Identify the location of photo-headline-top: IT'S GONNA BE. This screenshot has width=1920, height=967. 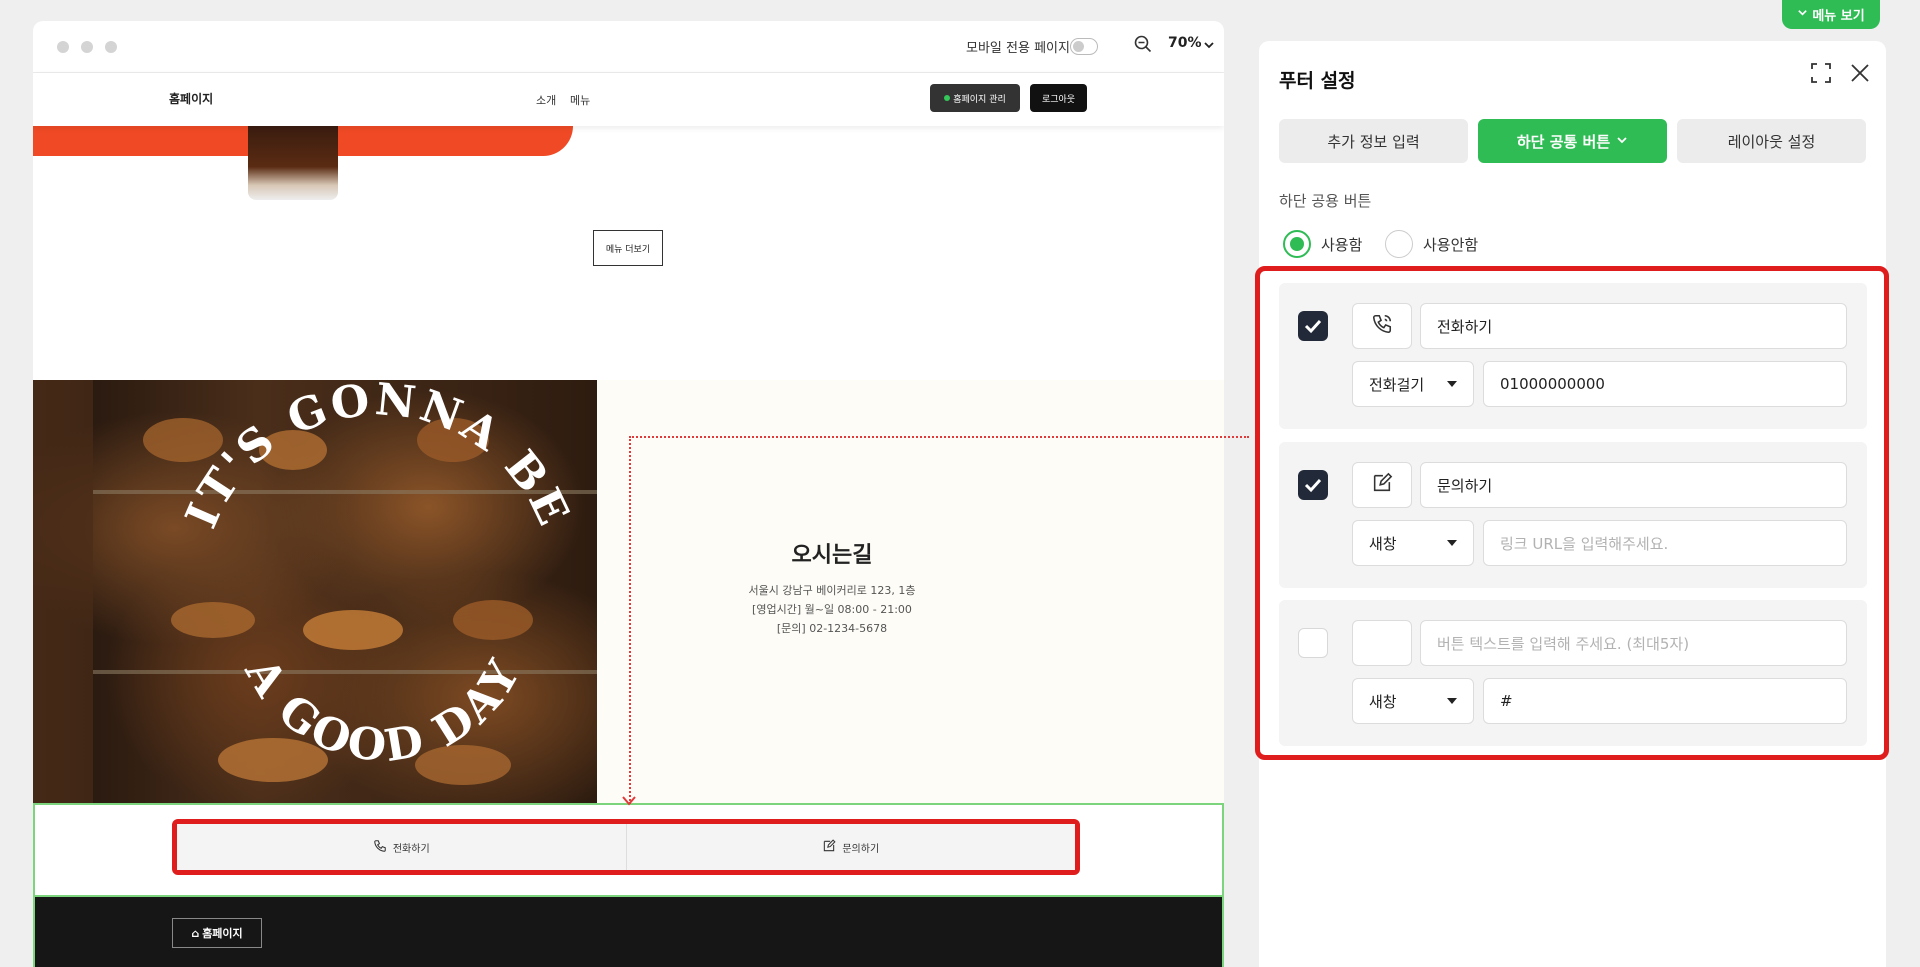
(376, 458).